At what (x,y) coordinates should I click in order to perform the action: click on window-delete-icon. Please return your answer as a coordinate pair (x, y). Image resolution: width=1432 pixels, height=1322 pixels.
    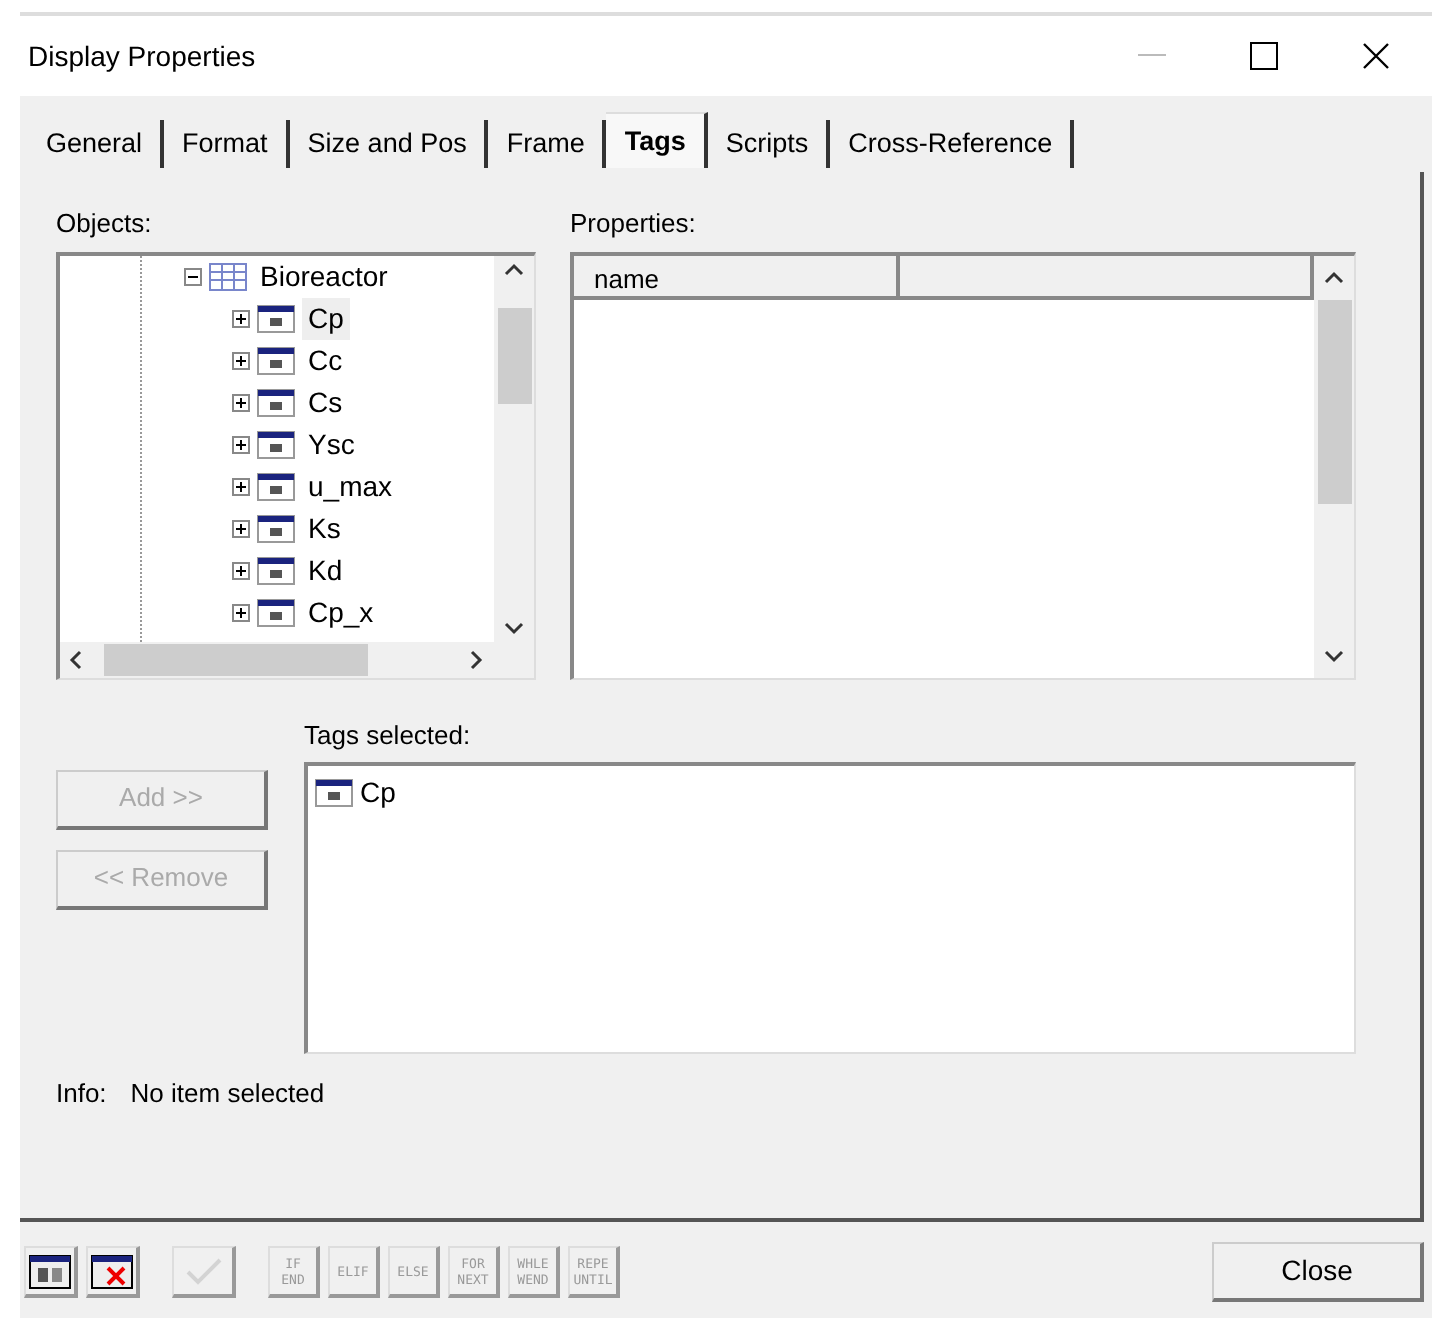
    Looking at the image, I should click on (113, 1272).